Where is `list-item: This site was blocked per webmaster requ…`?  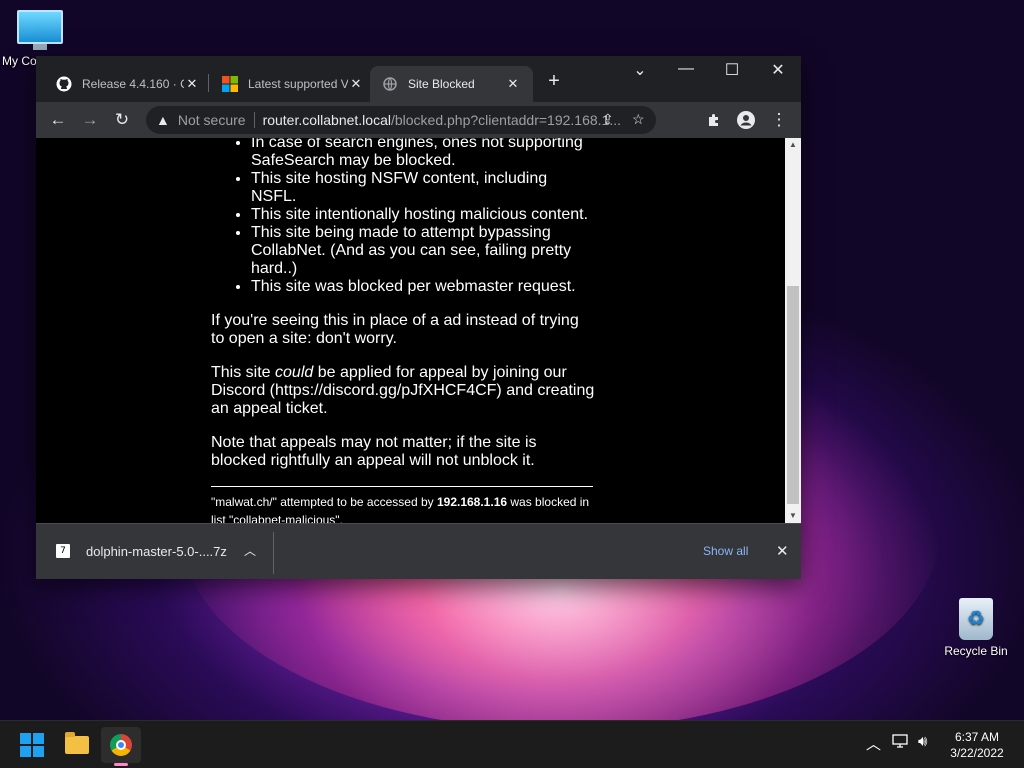 list-item: This site was blocked per webmaster requ… is located at coordinates (423, 287).